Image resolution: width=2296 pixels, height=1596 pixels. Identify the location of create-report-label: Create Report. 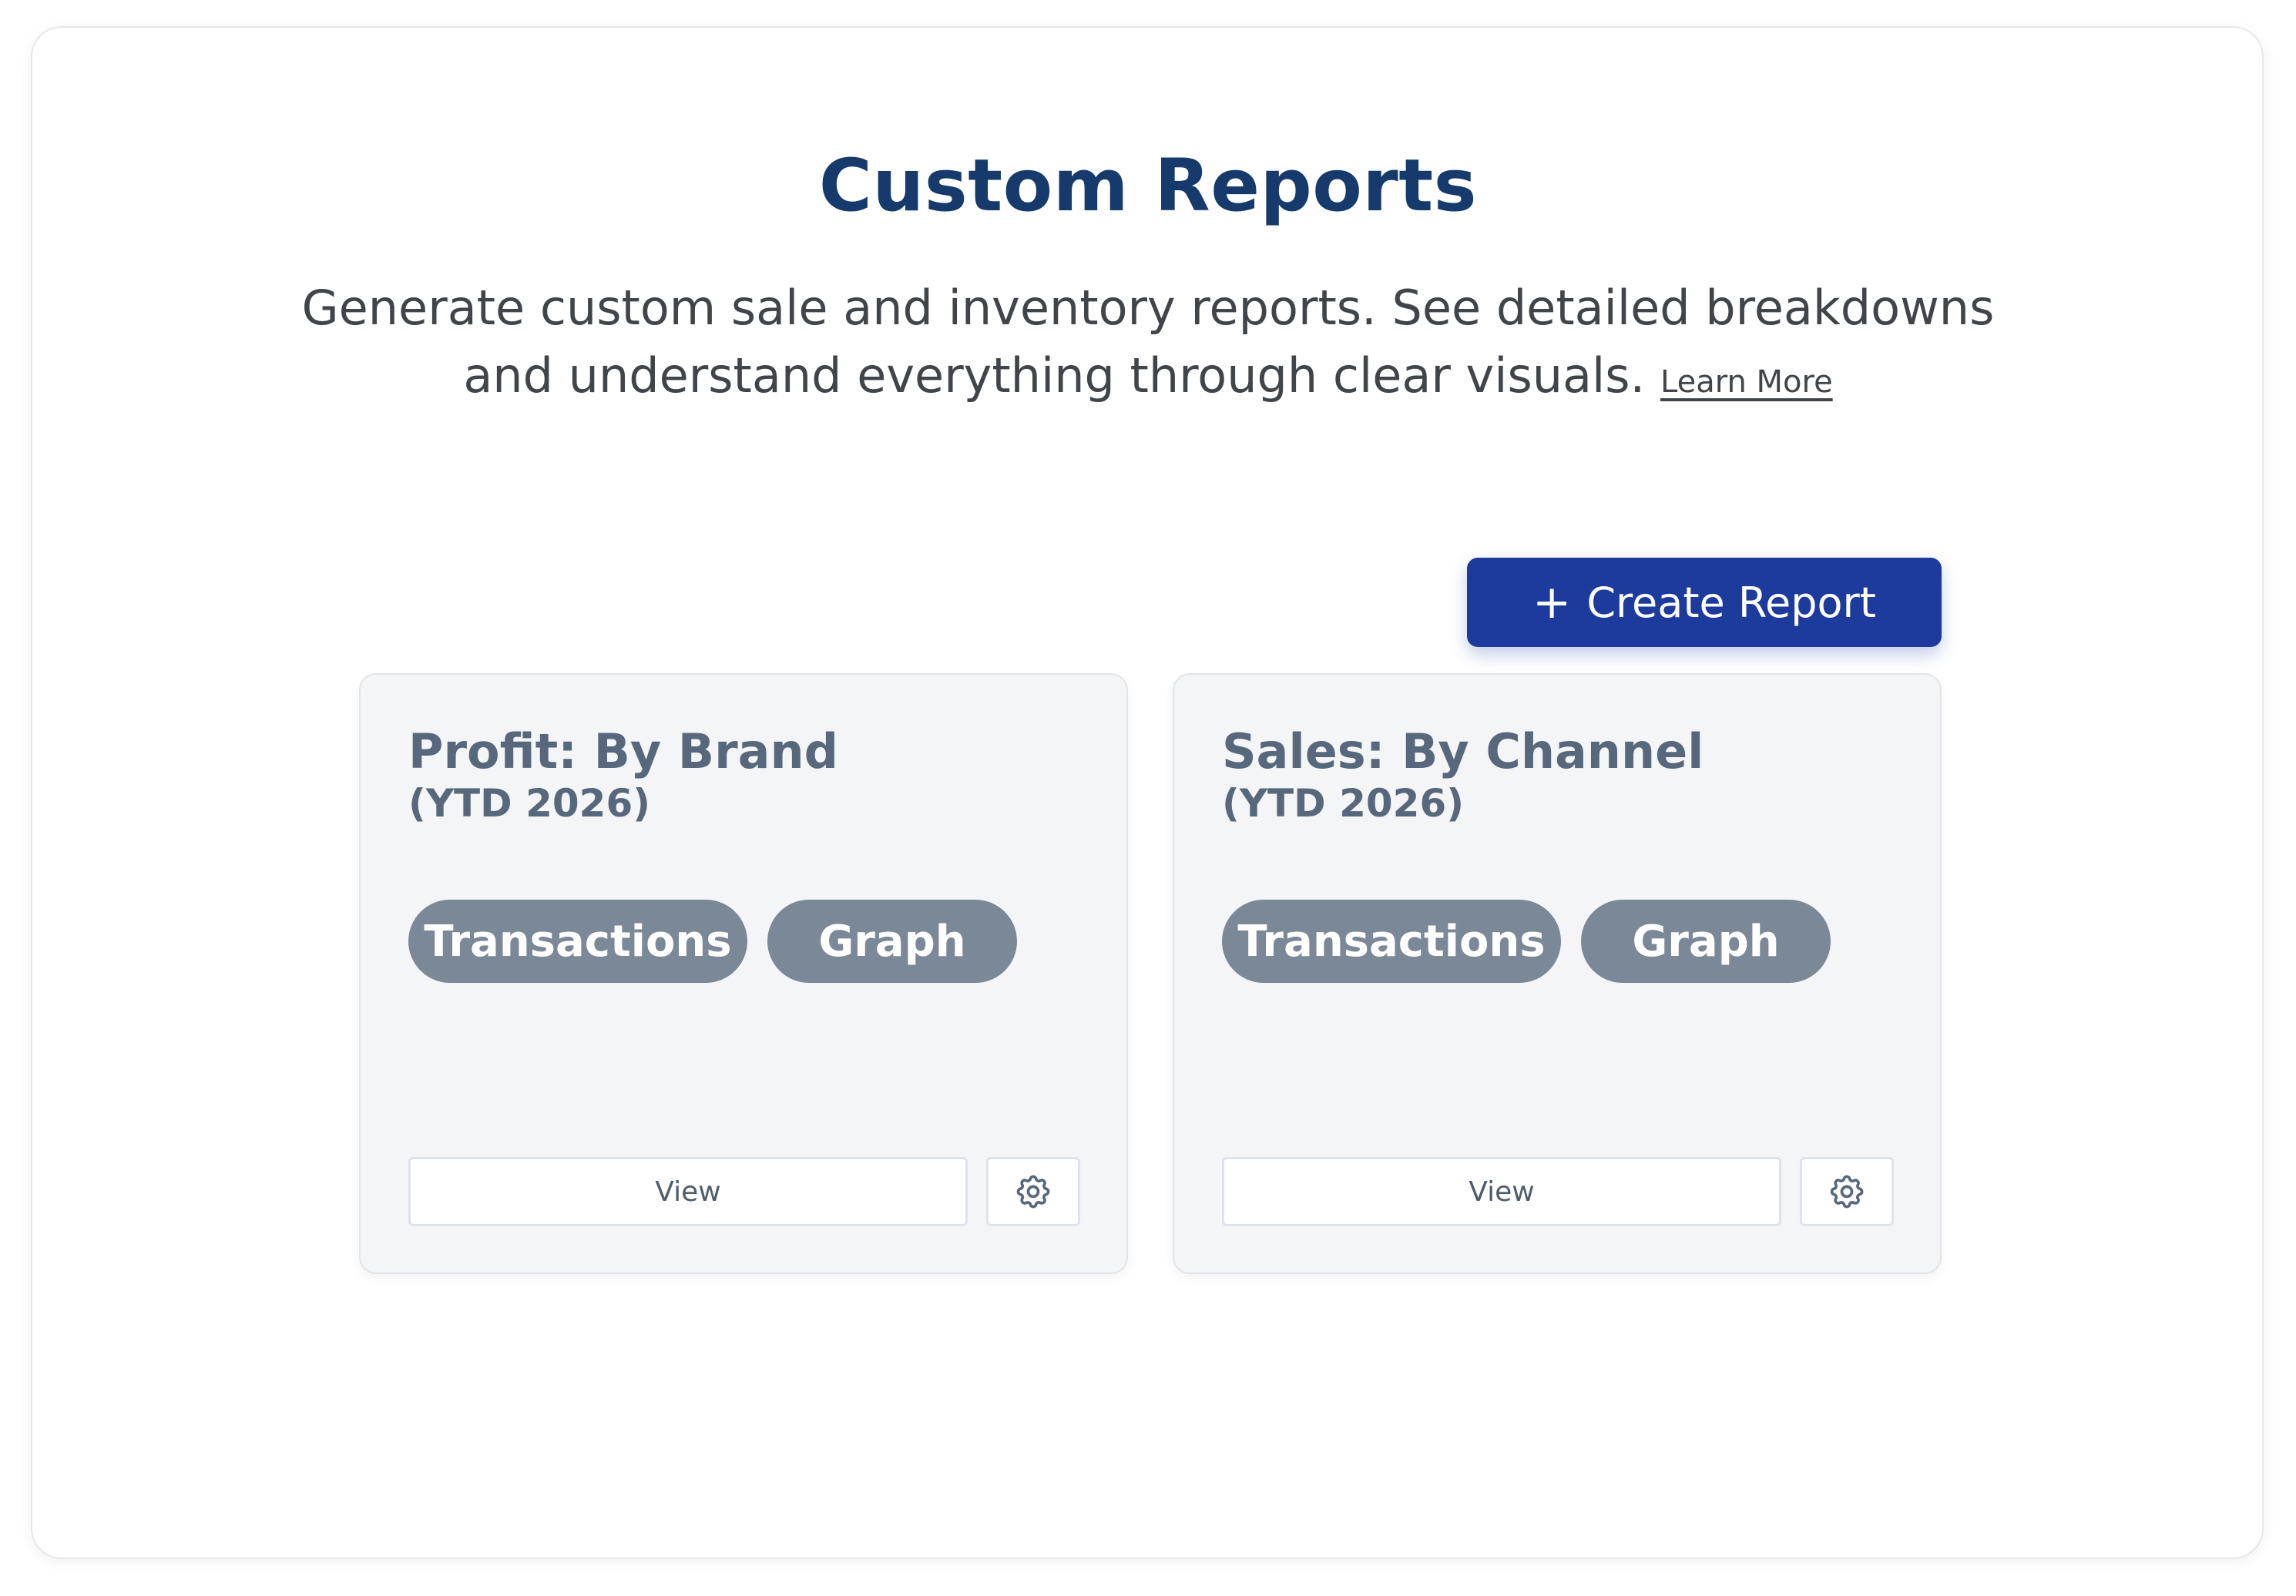
(1731, 602).